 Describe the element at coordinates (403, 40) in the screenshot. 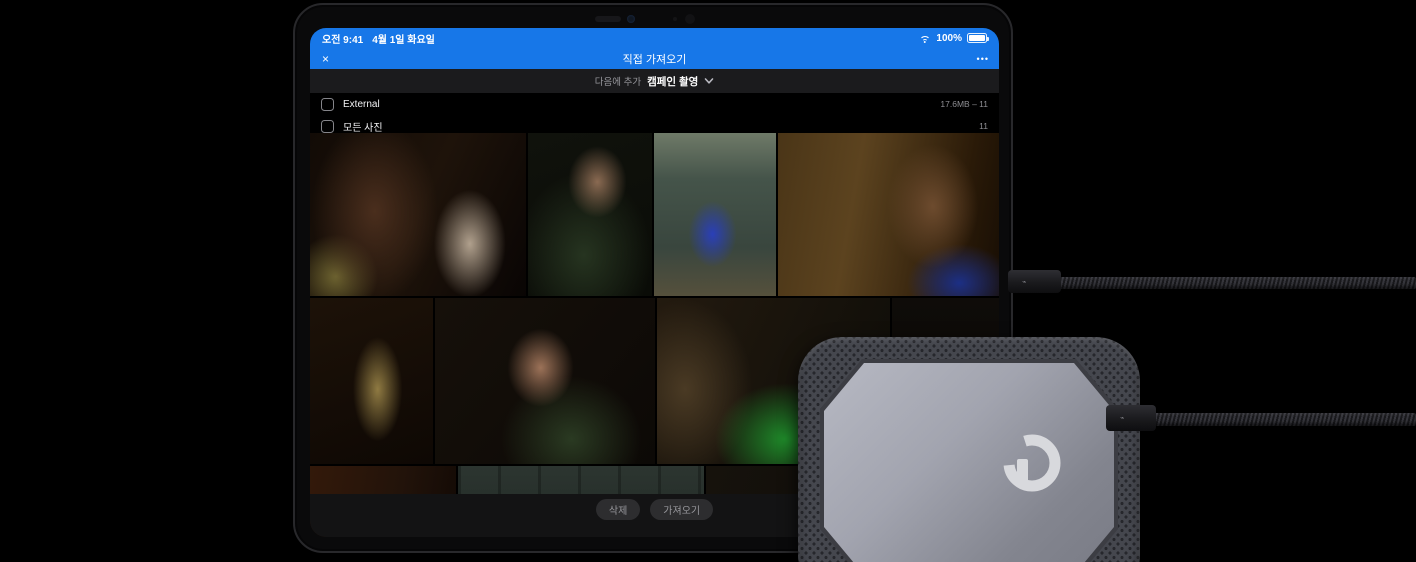

I see `clock-date: 4월 1일 화요일` at that location.